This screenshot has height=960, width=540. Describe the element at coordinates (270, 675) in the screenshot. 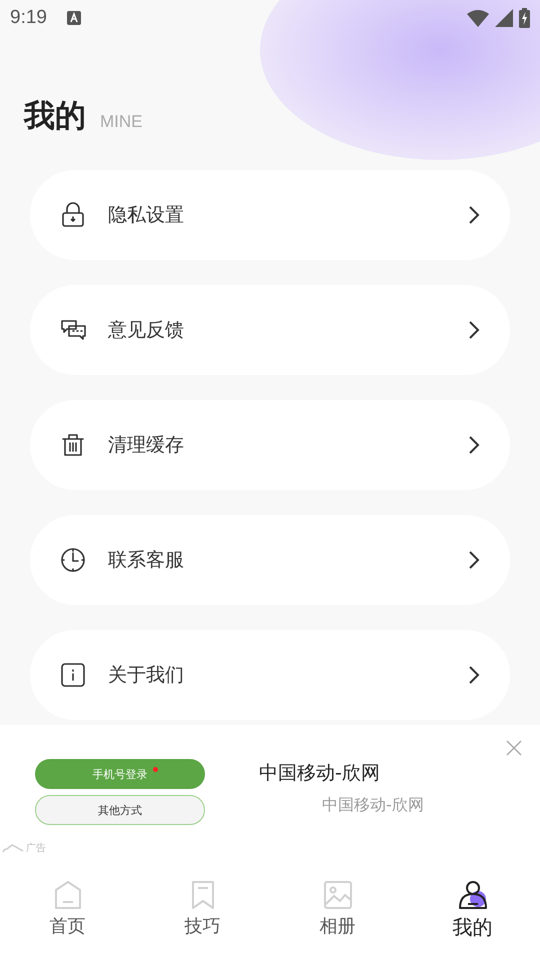

I see `menu-item: 关于我们` at that location.